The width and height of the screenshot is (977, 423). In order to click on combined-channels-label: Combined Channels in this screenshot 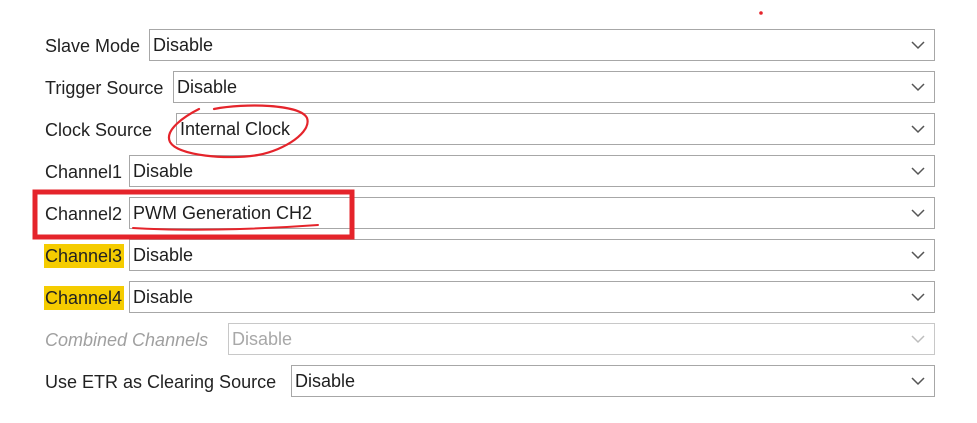, I will do `click(127, 340)`.